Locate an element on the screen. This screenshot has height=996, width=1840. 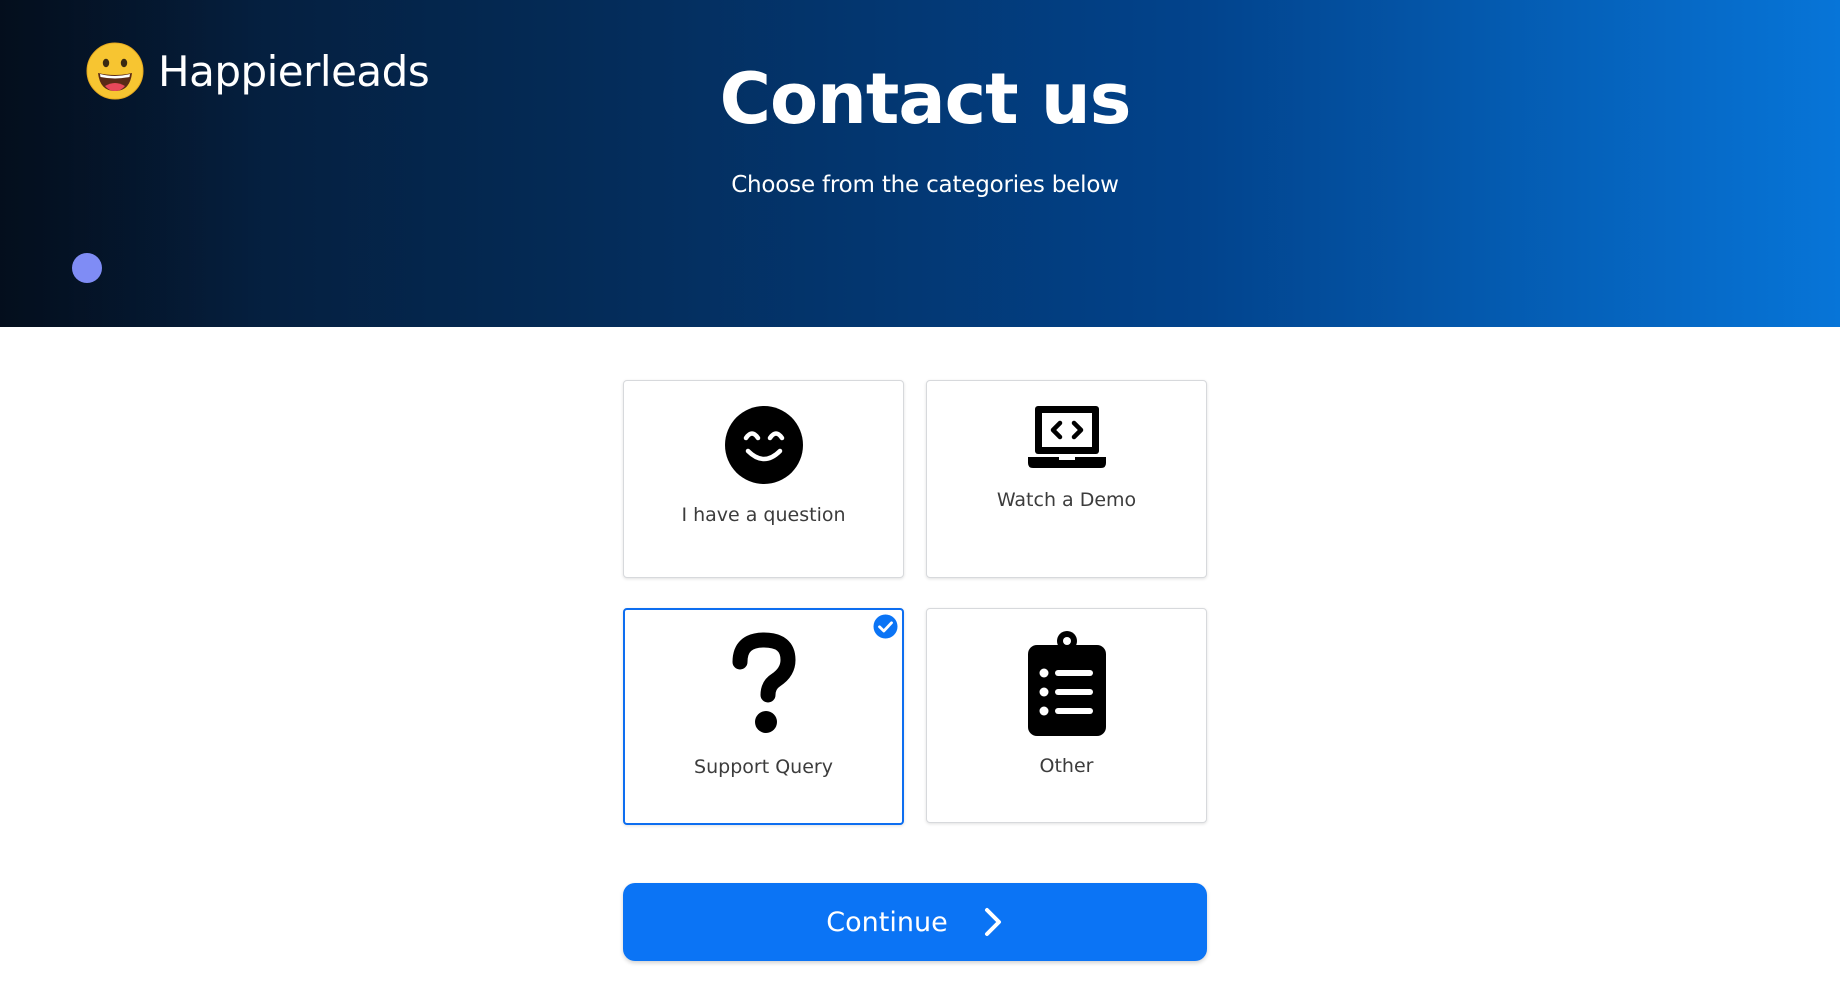
option-card-question: I have a question is located at coordinates (763, 479).